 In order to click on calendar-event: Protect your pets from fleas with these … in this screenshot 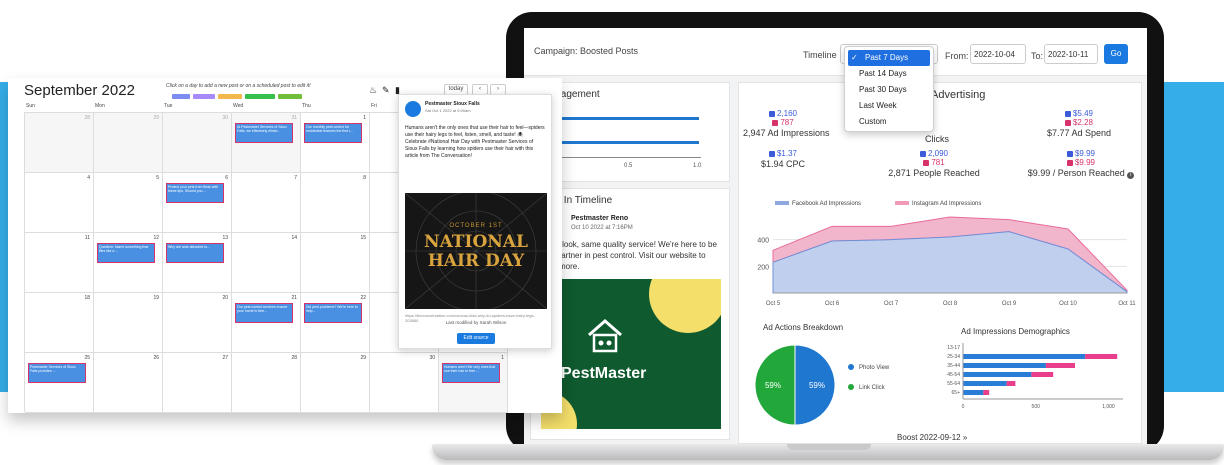, I will do `click(195, 193)`.